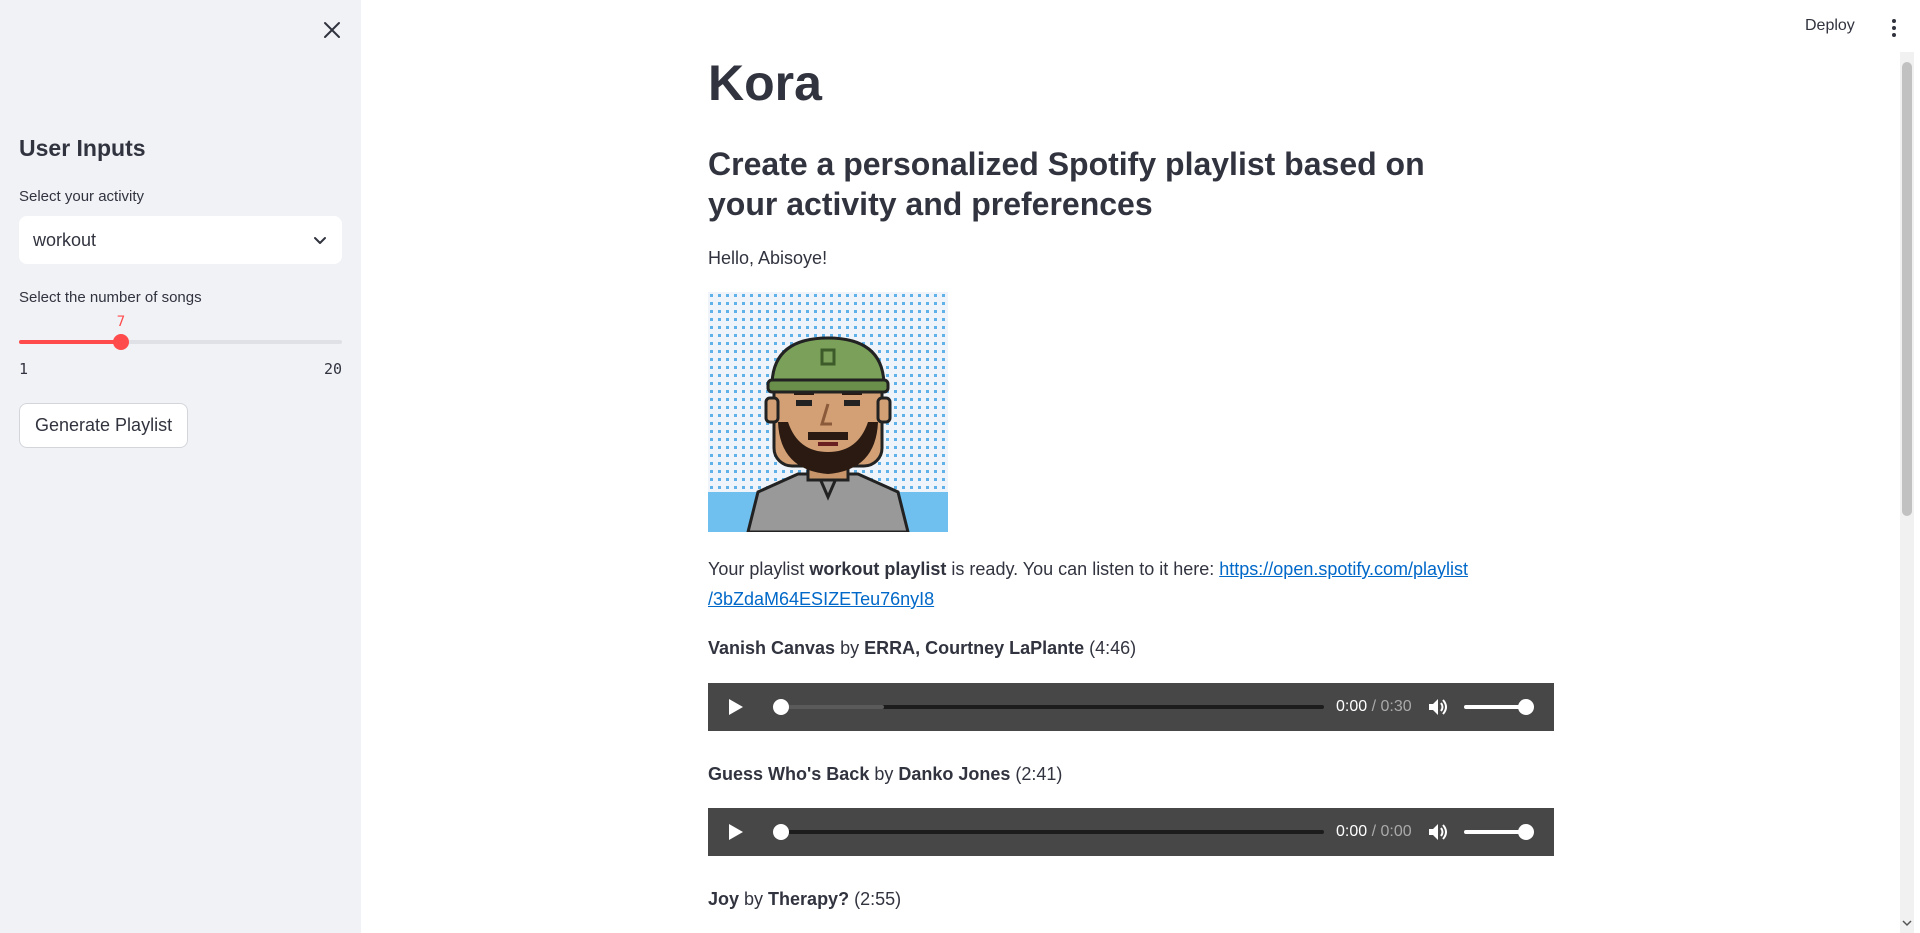  Describe the element at coordinates (772, 648) in the screenshot. I see `track-name: Vanish Canvas` at that location.